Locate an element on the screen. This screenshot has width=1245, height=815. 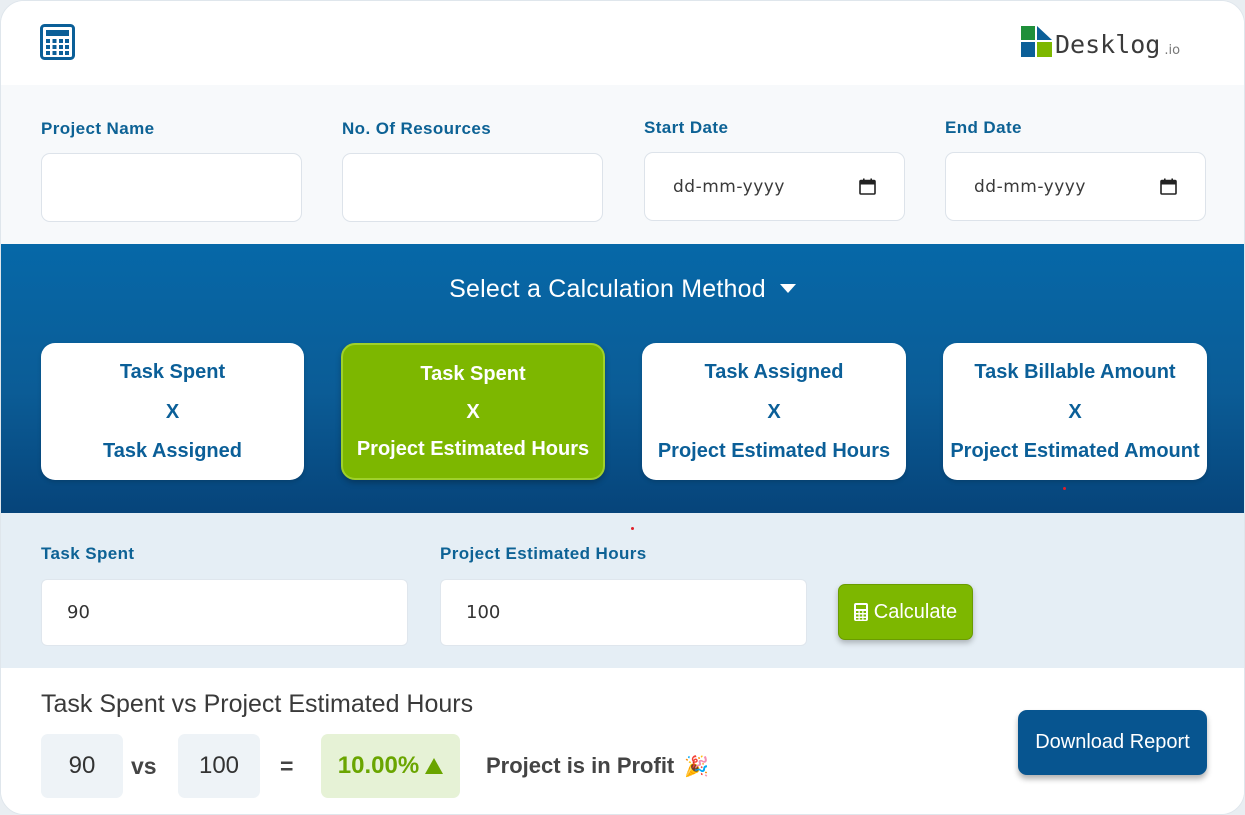
logo-text: Desklog is located at coordinates (1108, 44).